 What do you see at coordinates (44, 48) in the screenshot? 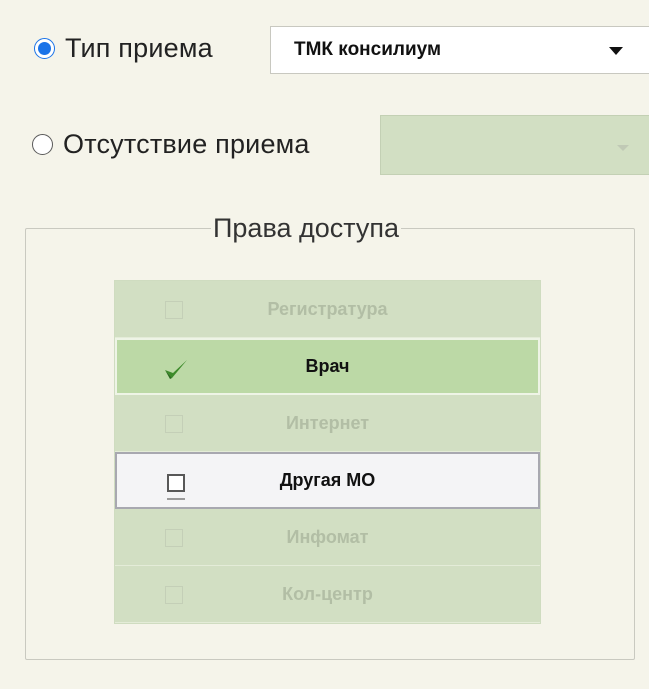
I see `appointment-type-radio` at bounding box center [44, 48].